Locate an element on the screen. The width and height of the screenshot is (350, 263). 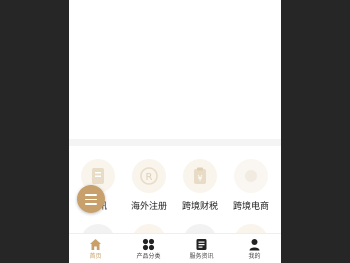
tab-label: 服务资讯 is located at coordinates (201, 256).